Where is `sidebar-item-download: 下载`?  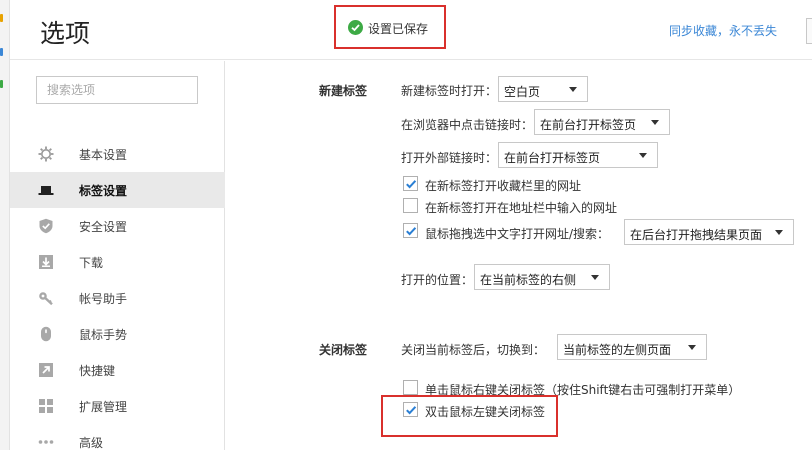 sidebar-item-download: 下载 is located at coordinates (117, 262).